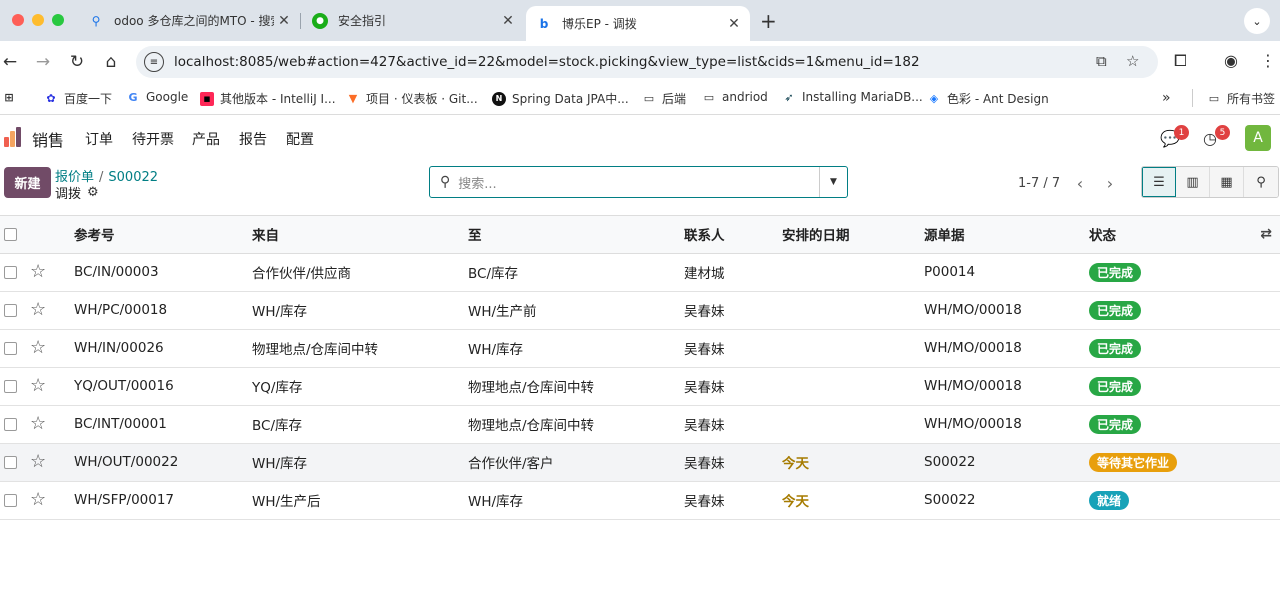 The height and width of the screenshot is (599, 1280). Describe the element at coordinates (1006, 235) in the screenshot. I see `column-source-document: 源单据` at that location.